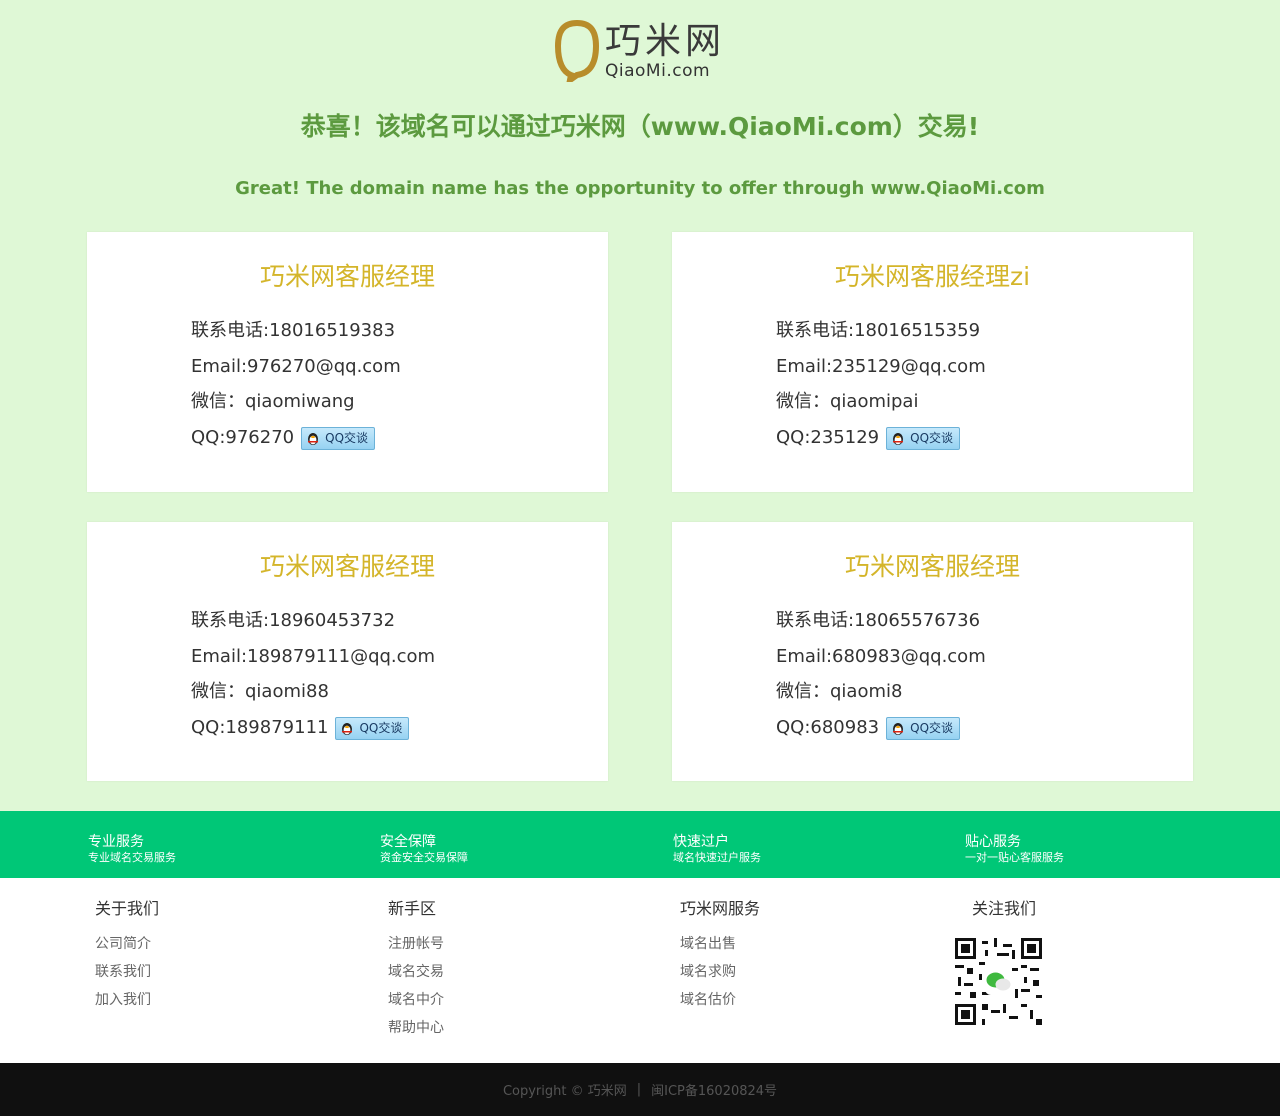 The image size is (1280, 1116). What do you see at coordinates (932, 276) in the screenshot?
I see `card-title: 巧米网客服经理zi` at bounding box center [932, 276].